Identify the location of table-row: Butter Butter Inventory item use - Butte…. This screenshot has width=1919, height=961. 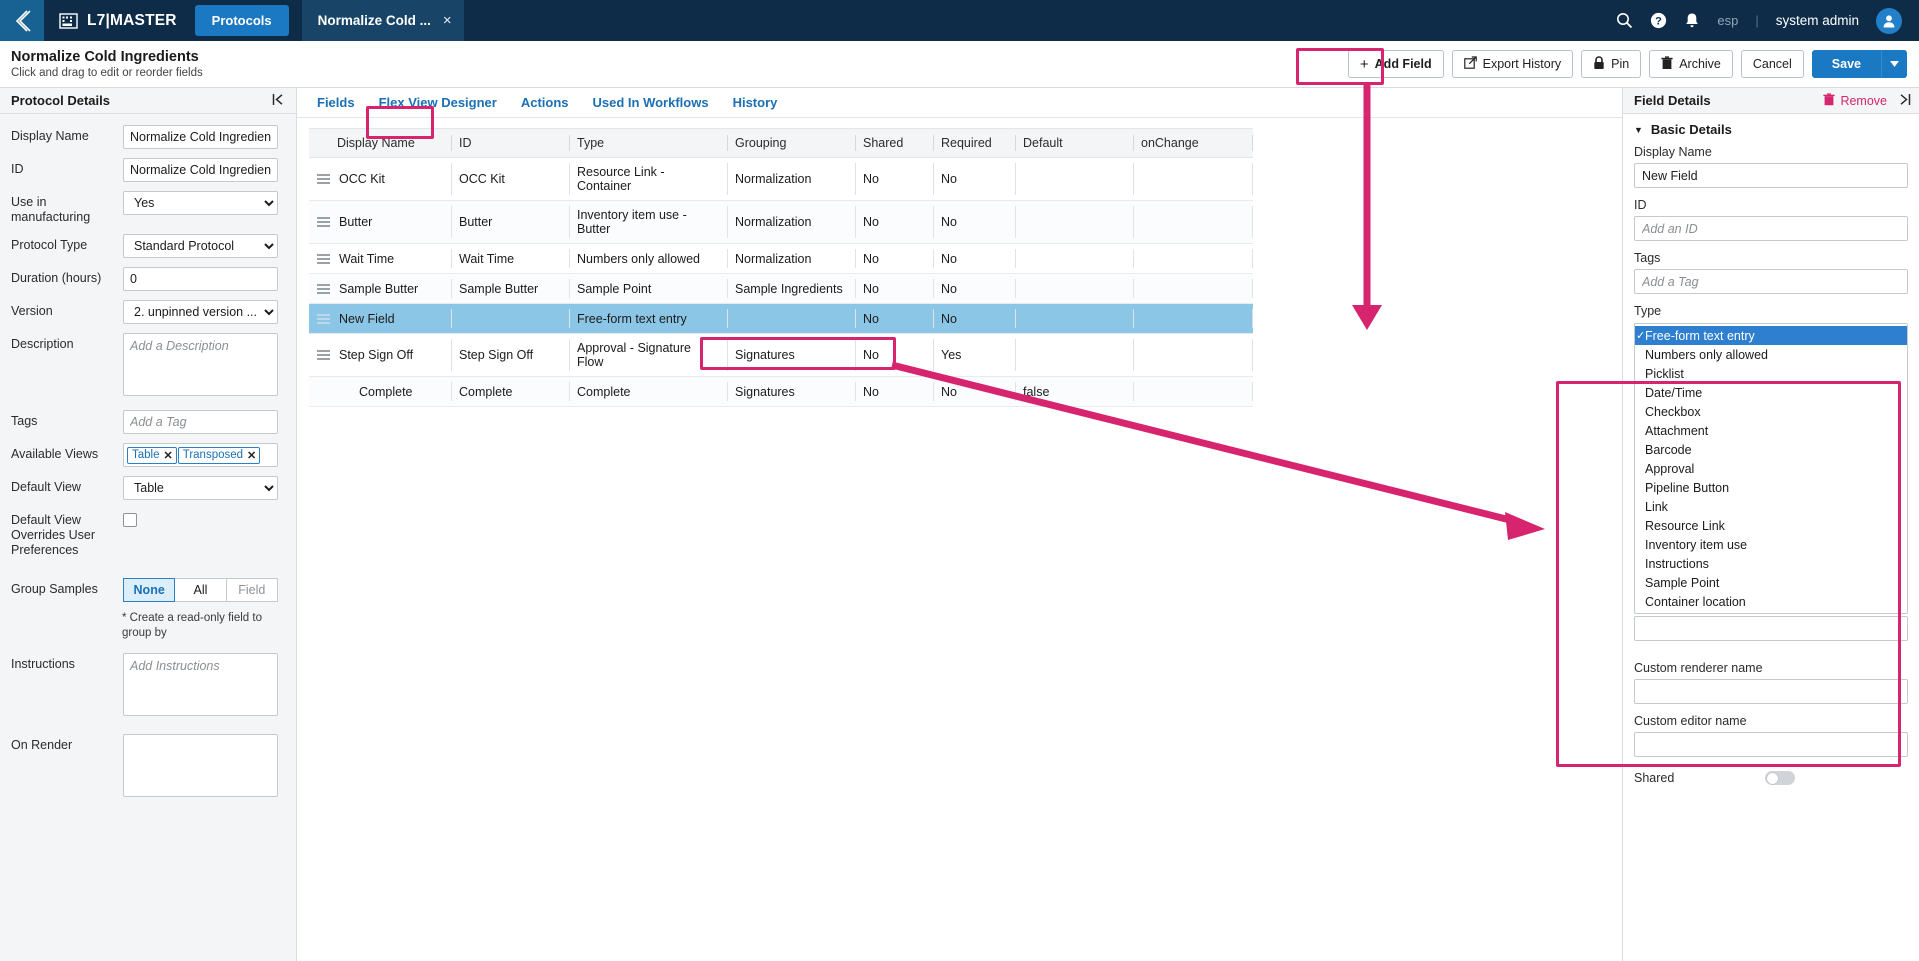
(781, 222).